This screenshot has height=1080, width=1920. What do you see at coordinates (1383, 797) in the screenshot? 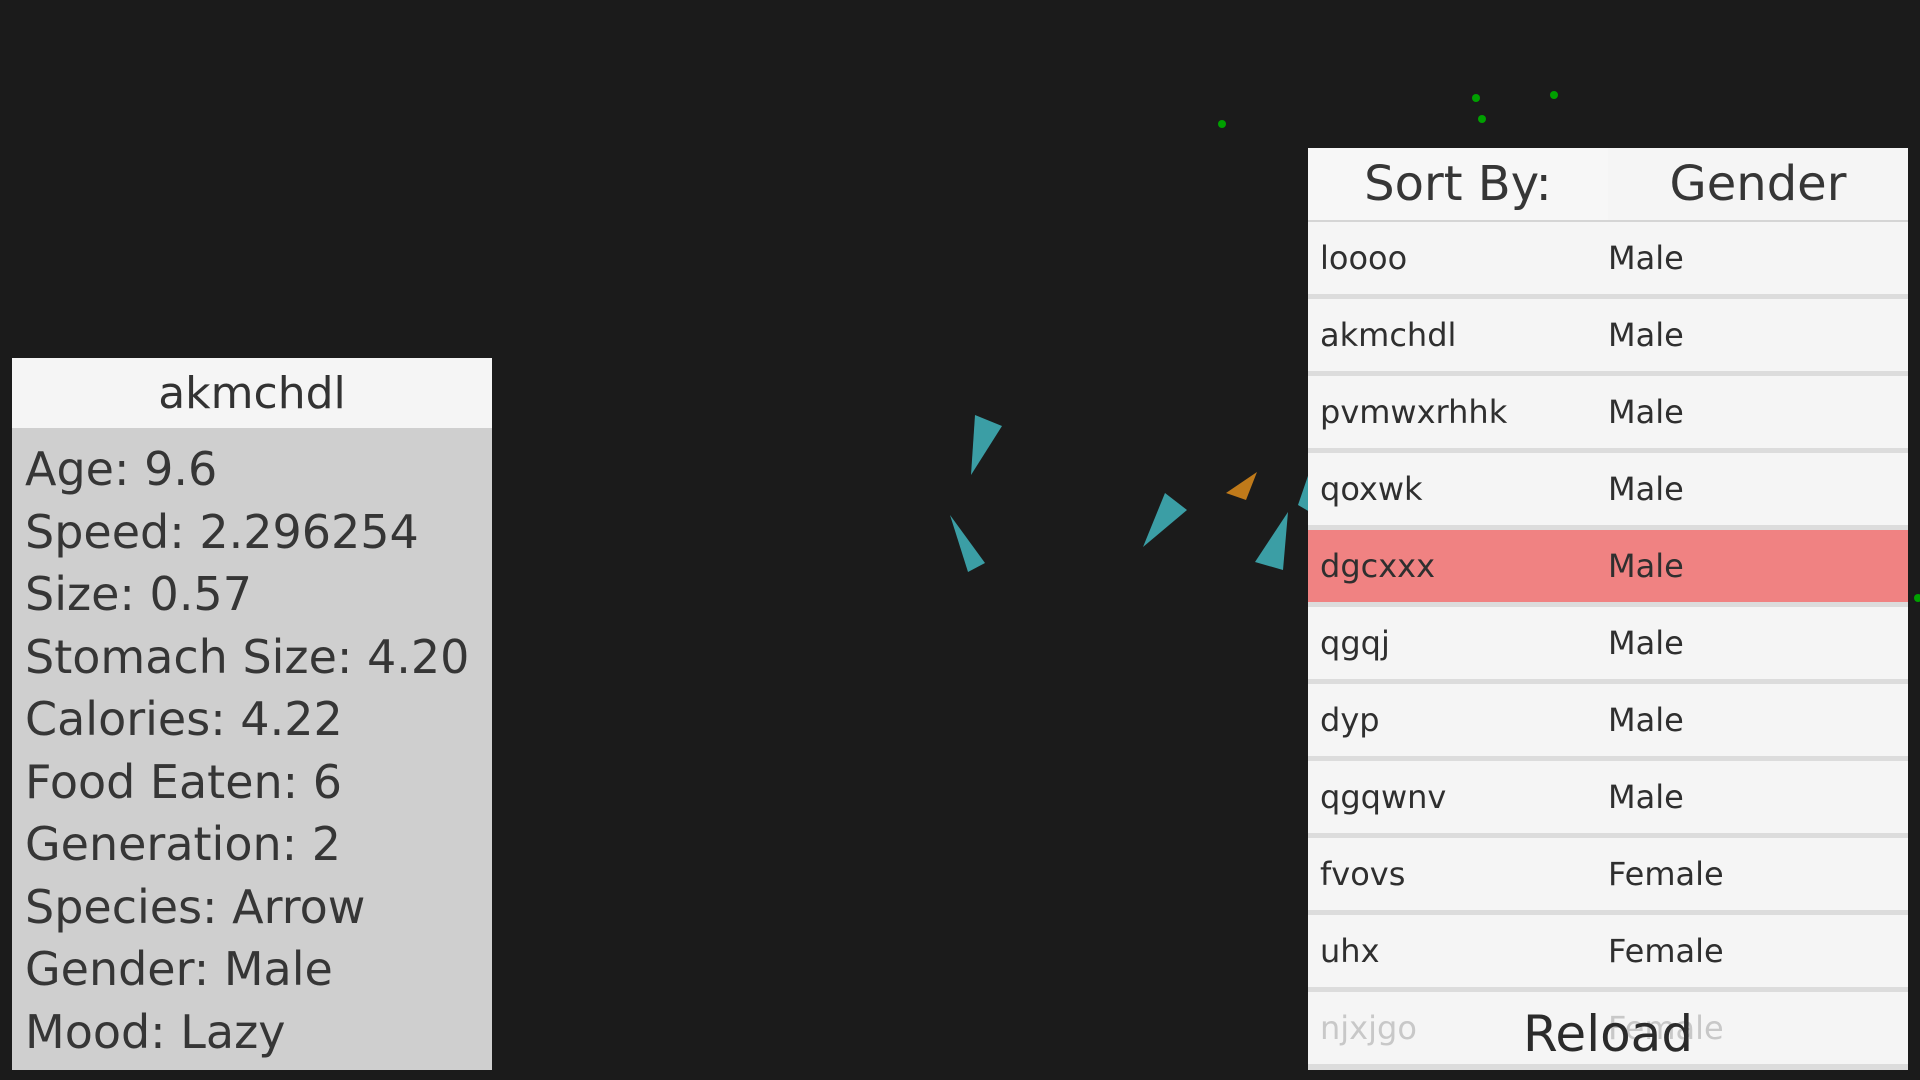
I see `creature-name: qgqwnv` at bounding box center [1383, 797].